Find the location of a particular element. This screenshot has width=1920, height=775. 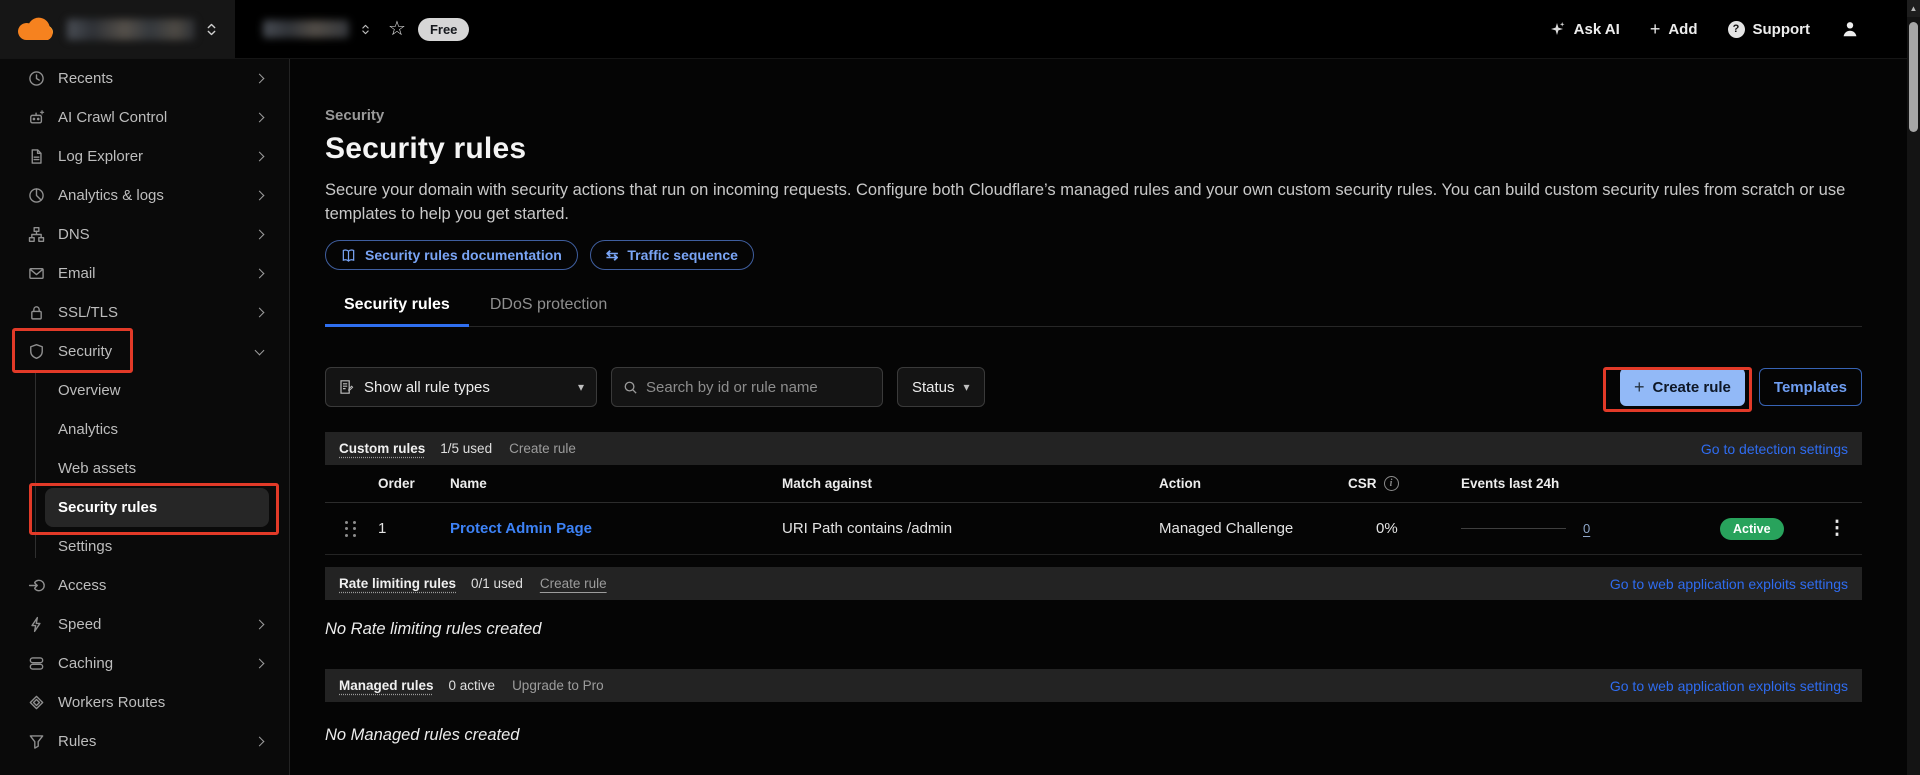

info-icon: i is located at coordinates (1391, 483).